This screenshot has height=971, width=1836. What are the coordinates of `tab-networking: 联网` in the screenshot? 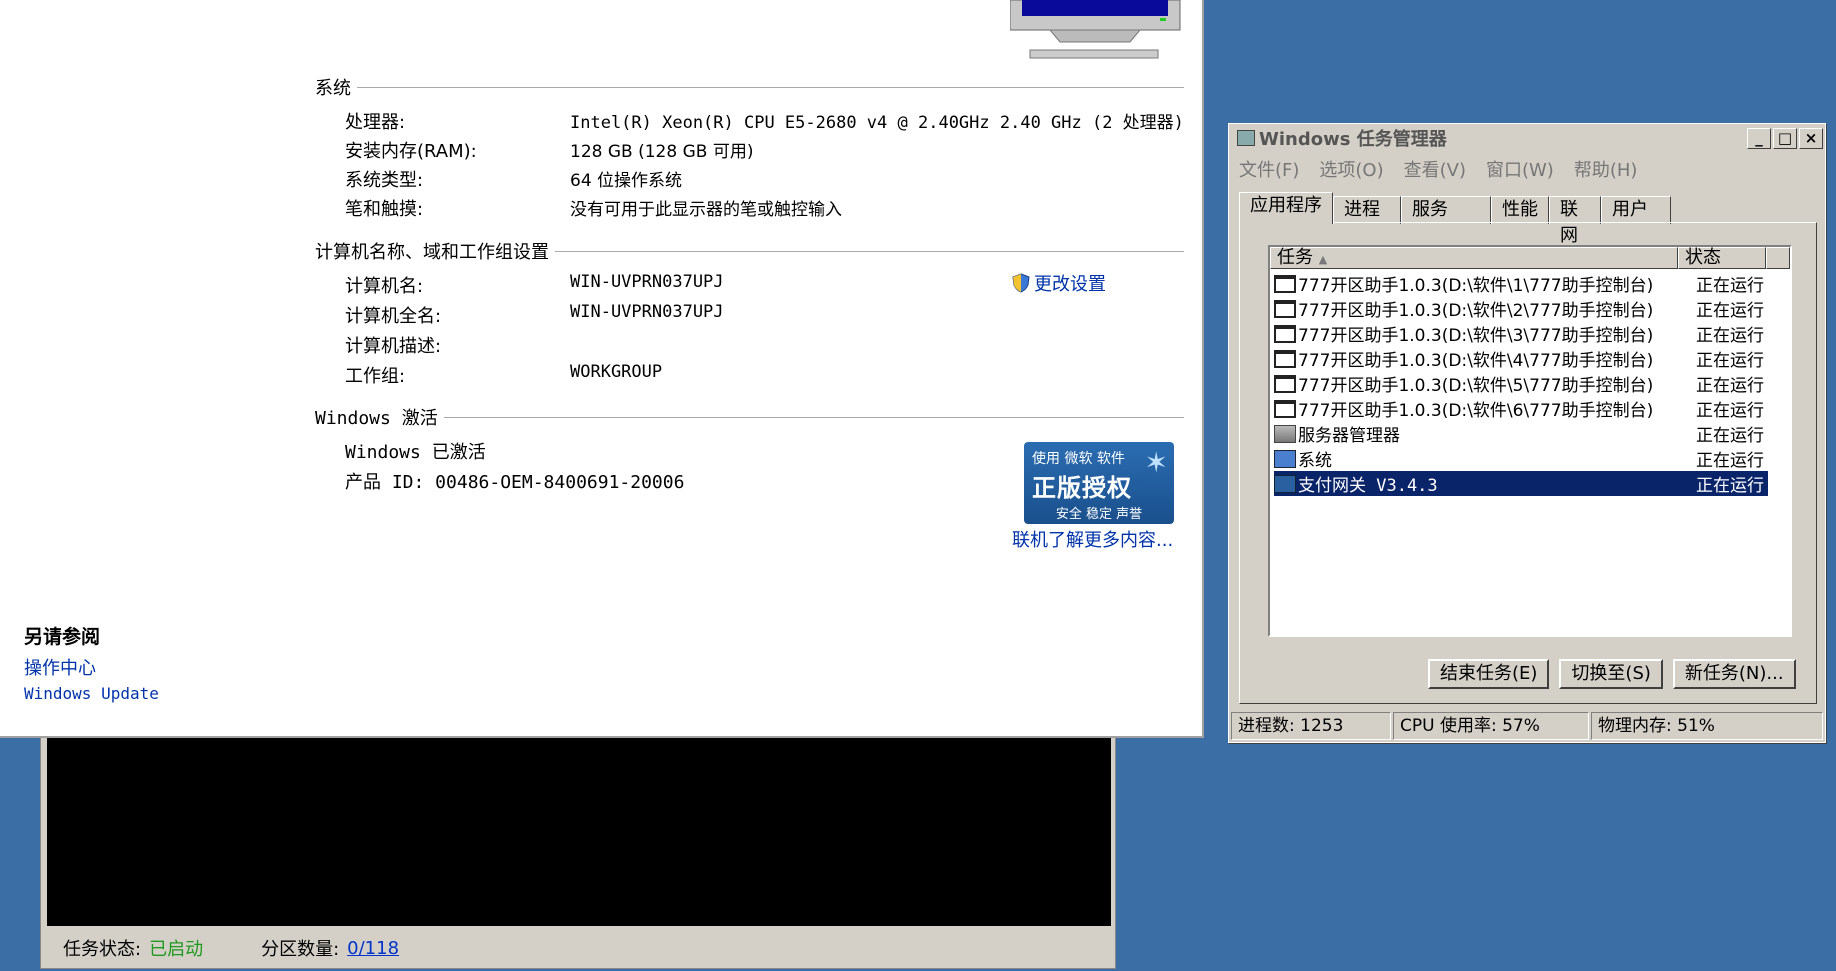 It's located at (1575, 221).